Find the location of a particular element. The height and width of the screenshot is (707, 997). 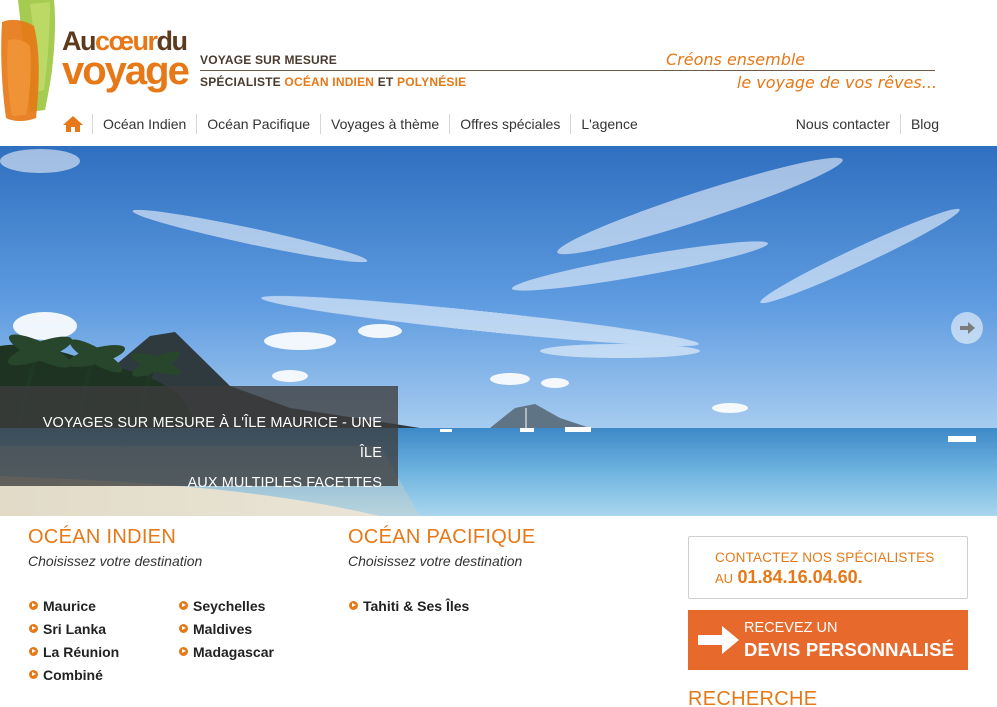

arrow-right-icon is located at coordinates (718, 640).